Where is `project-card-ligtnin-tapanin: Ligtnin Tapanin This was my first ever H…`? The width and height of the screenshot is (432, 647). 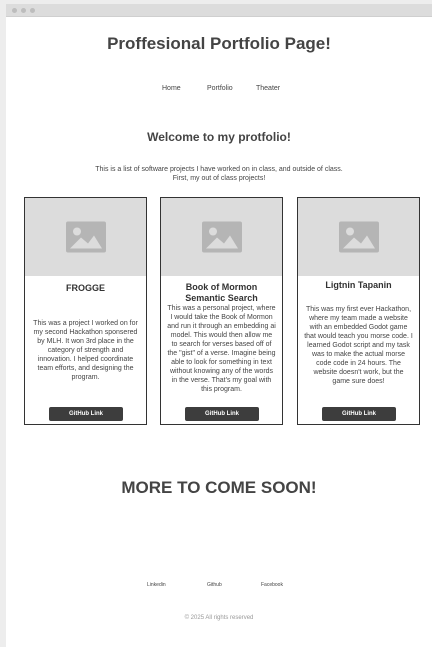
project-card-ligtnin-tapanin: Ligtnin Tapanin This was my first ever H… is located at coordinates (358, 311).